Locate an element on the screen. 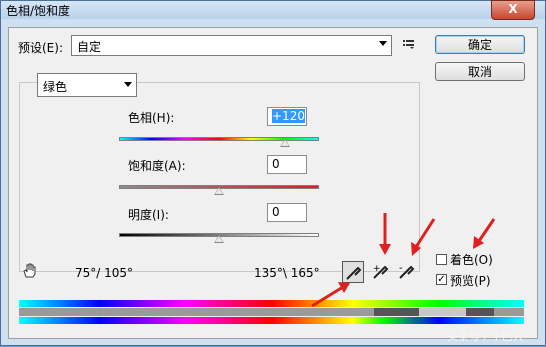  arrow-eyedropper is located at coordinates (327, 296).